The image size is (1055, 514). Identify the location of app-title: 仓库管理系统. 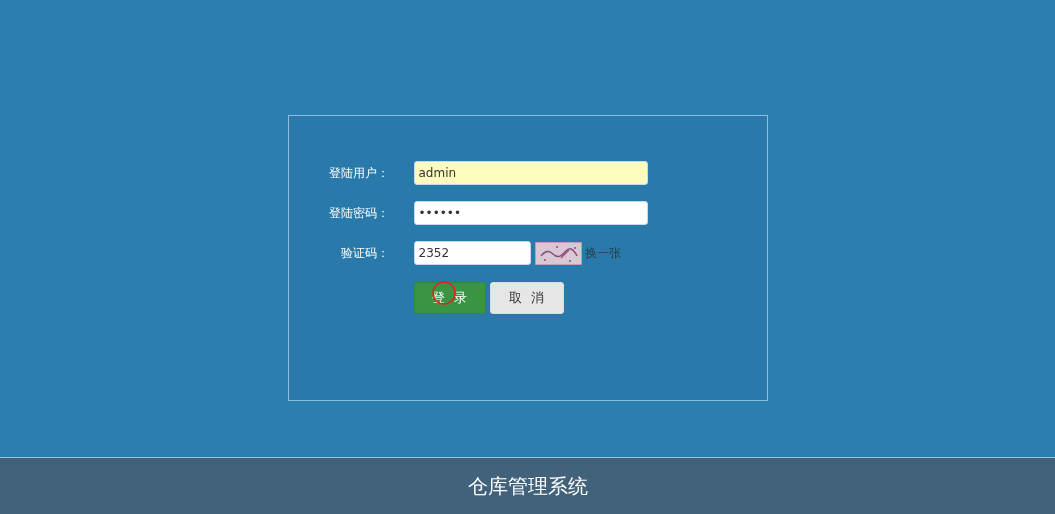
(527, 486).